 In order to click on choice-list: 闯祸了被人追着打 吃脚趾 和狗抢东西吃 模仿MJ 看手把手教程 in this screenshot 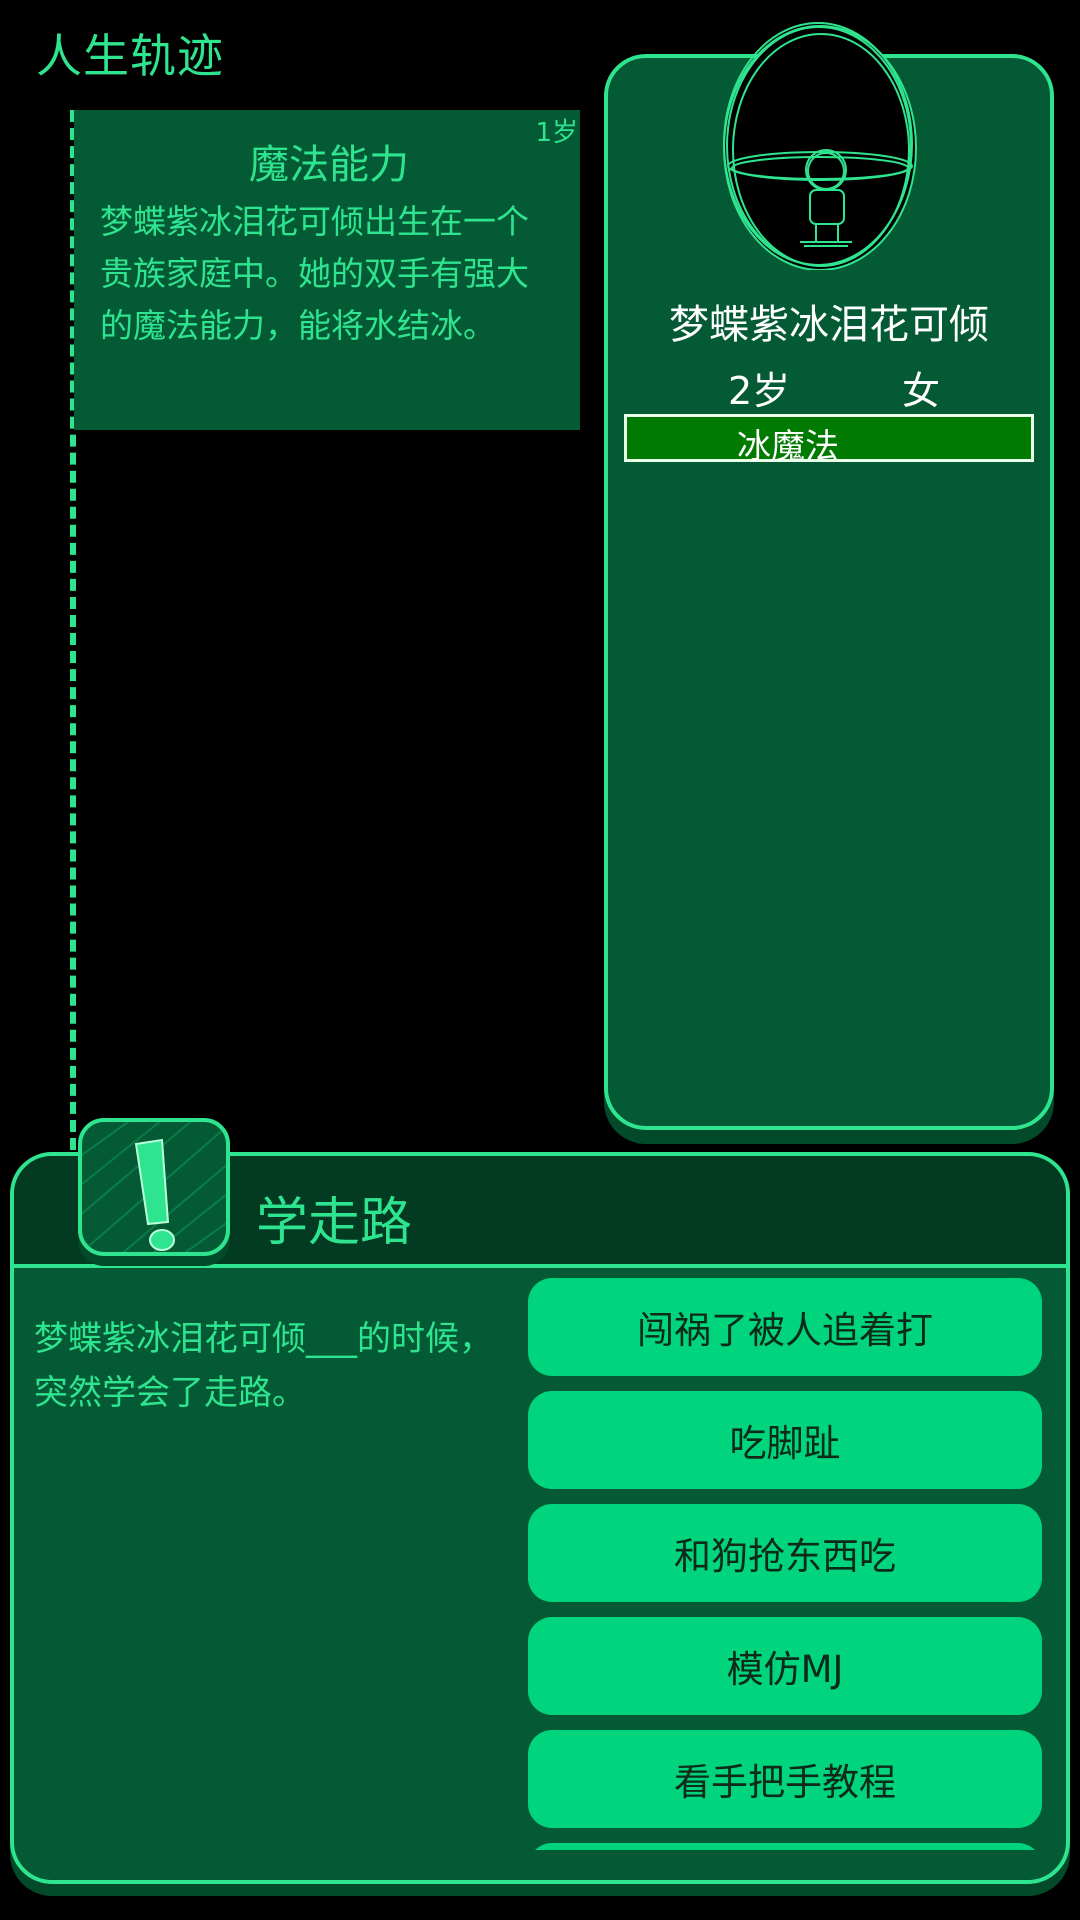, I will do `click(785, 1564)`.